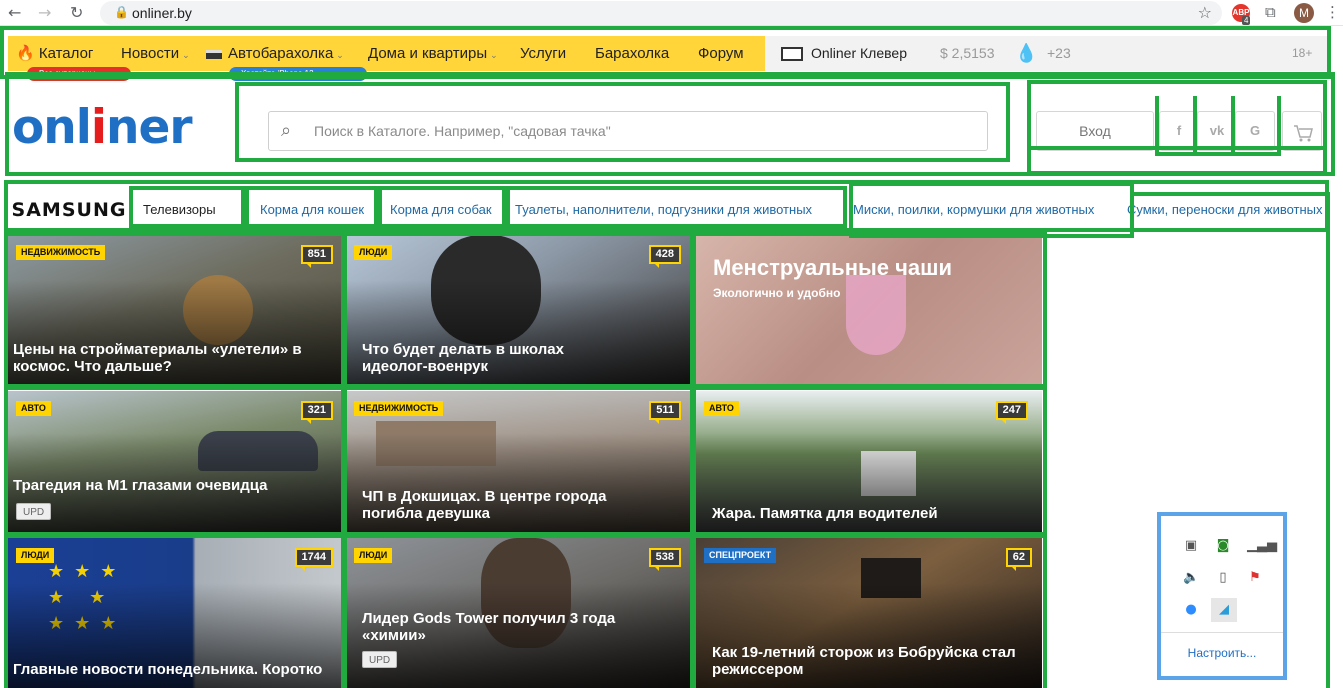 The width and height of the screenshot is (1343, 688). I want to click on address-bar: 🔒 onliner.by ☆, so click(661, 13).